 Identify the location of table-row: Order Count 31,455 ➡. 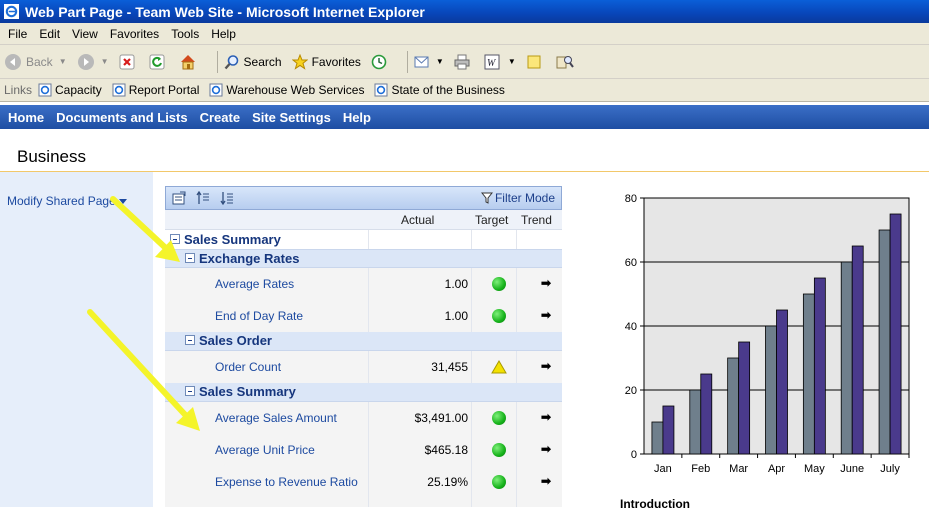
(363, 367).